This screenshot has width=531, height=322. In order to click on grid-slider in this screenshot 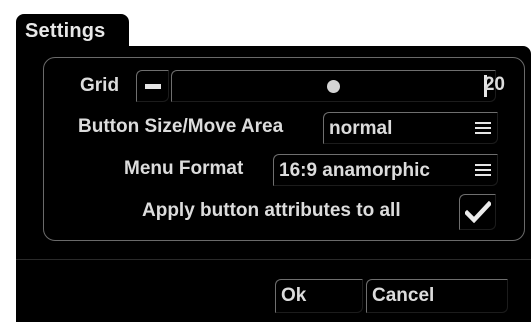, I will do `click(333, 86)`.